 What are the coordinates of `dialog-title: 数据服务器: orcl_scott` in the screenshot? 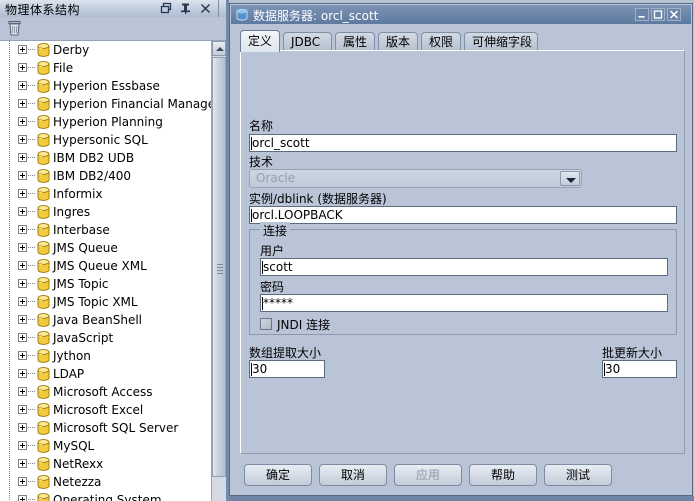 It's located at (316, 16).